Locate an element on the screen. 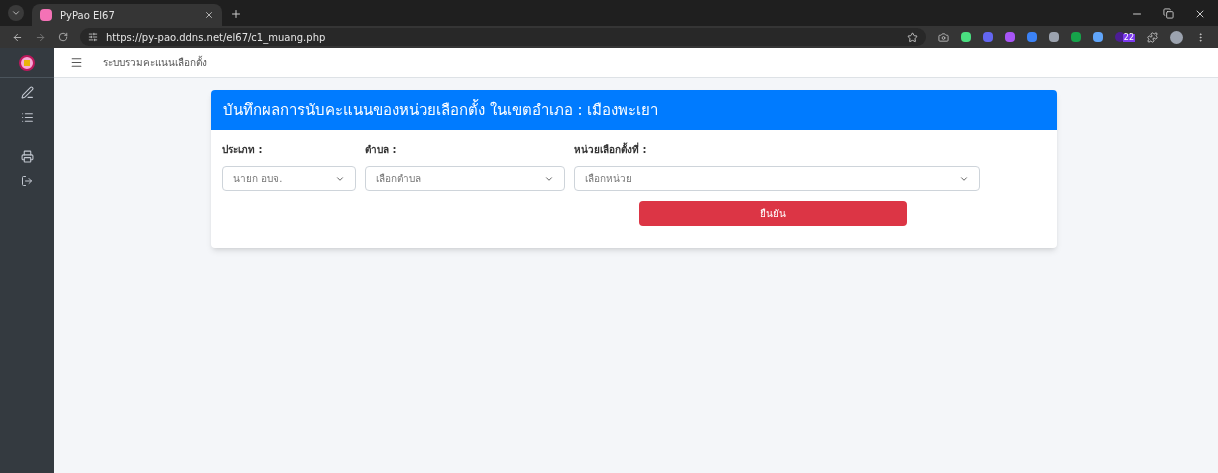 This screenshot has width=1218, height=473. url-text: https://py-pao.ddns.net/el67/c1_muang.php is located at coordinates (216, 37).